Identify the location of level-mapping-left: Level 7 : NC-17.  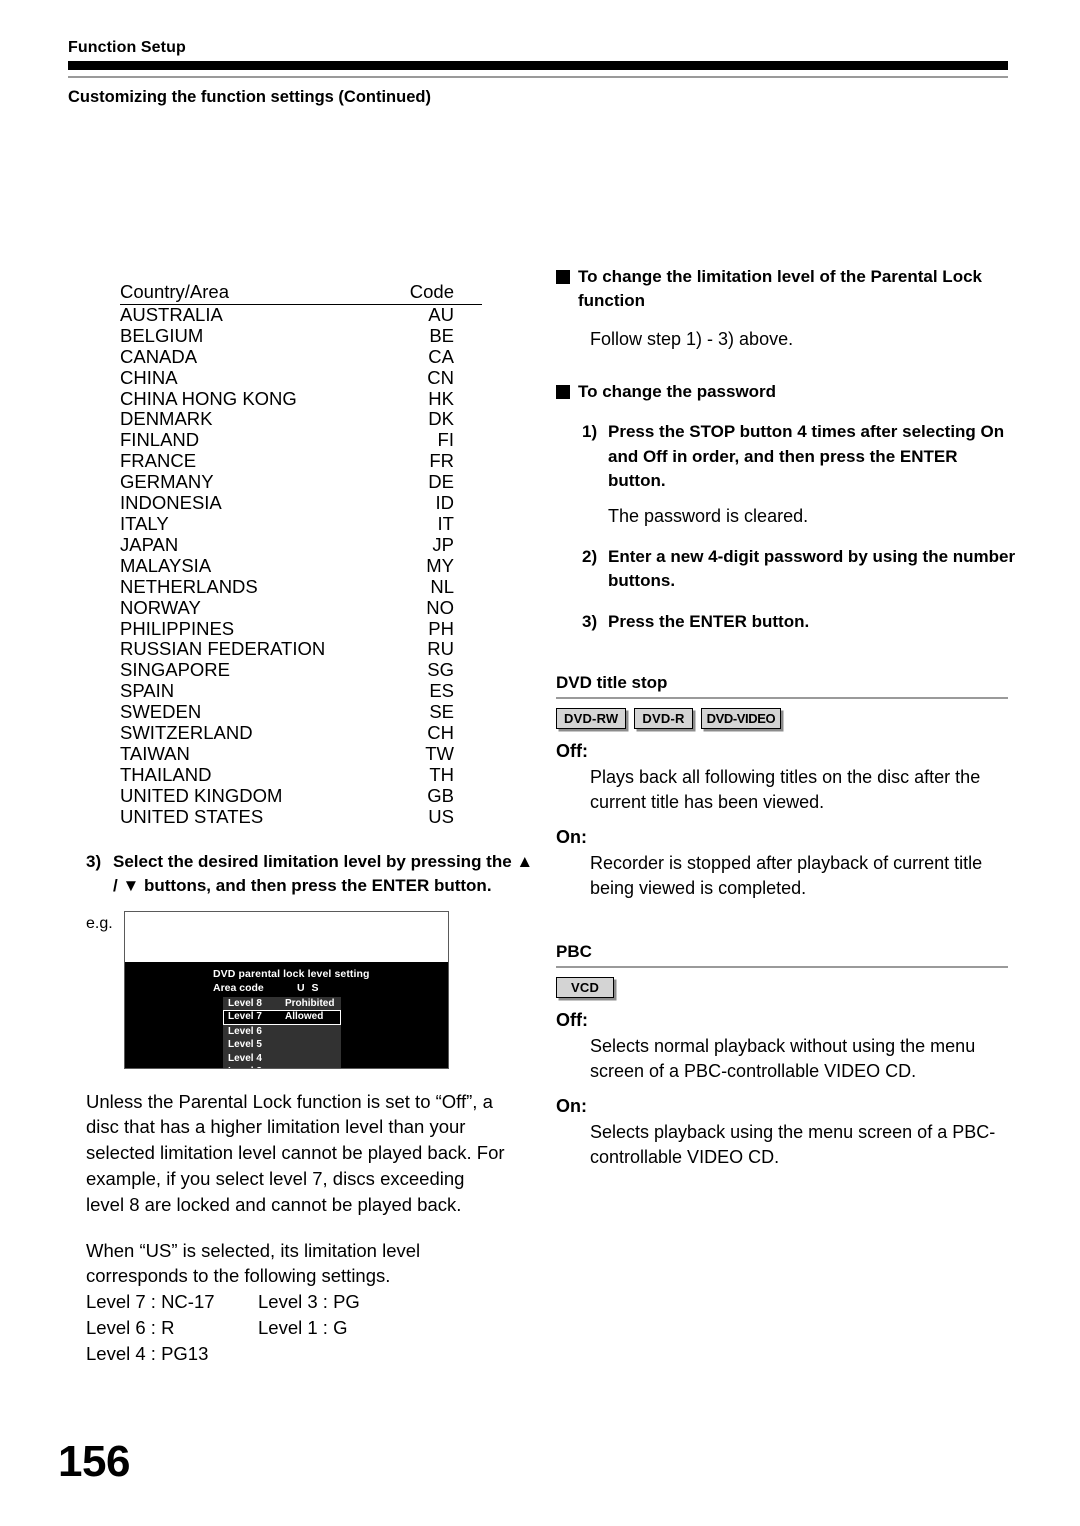
(150, 1302).